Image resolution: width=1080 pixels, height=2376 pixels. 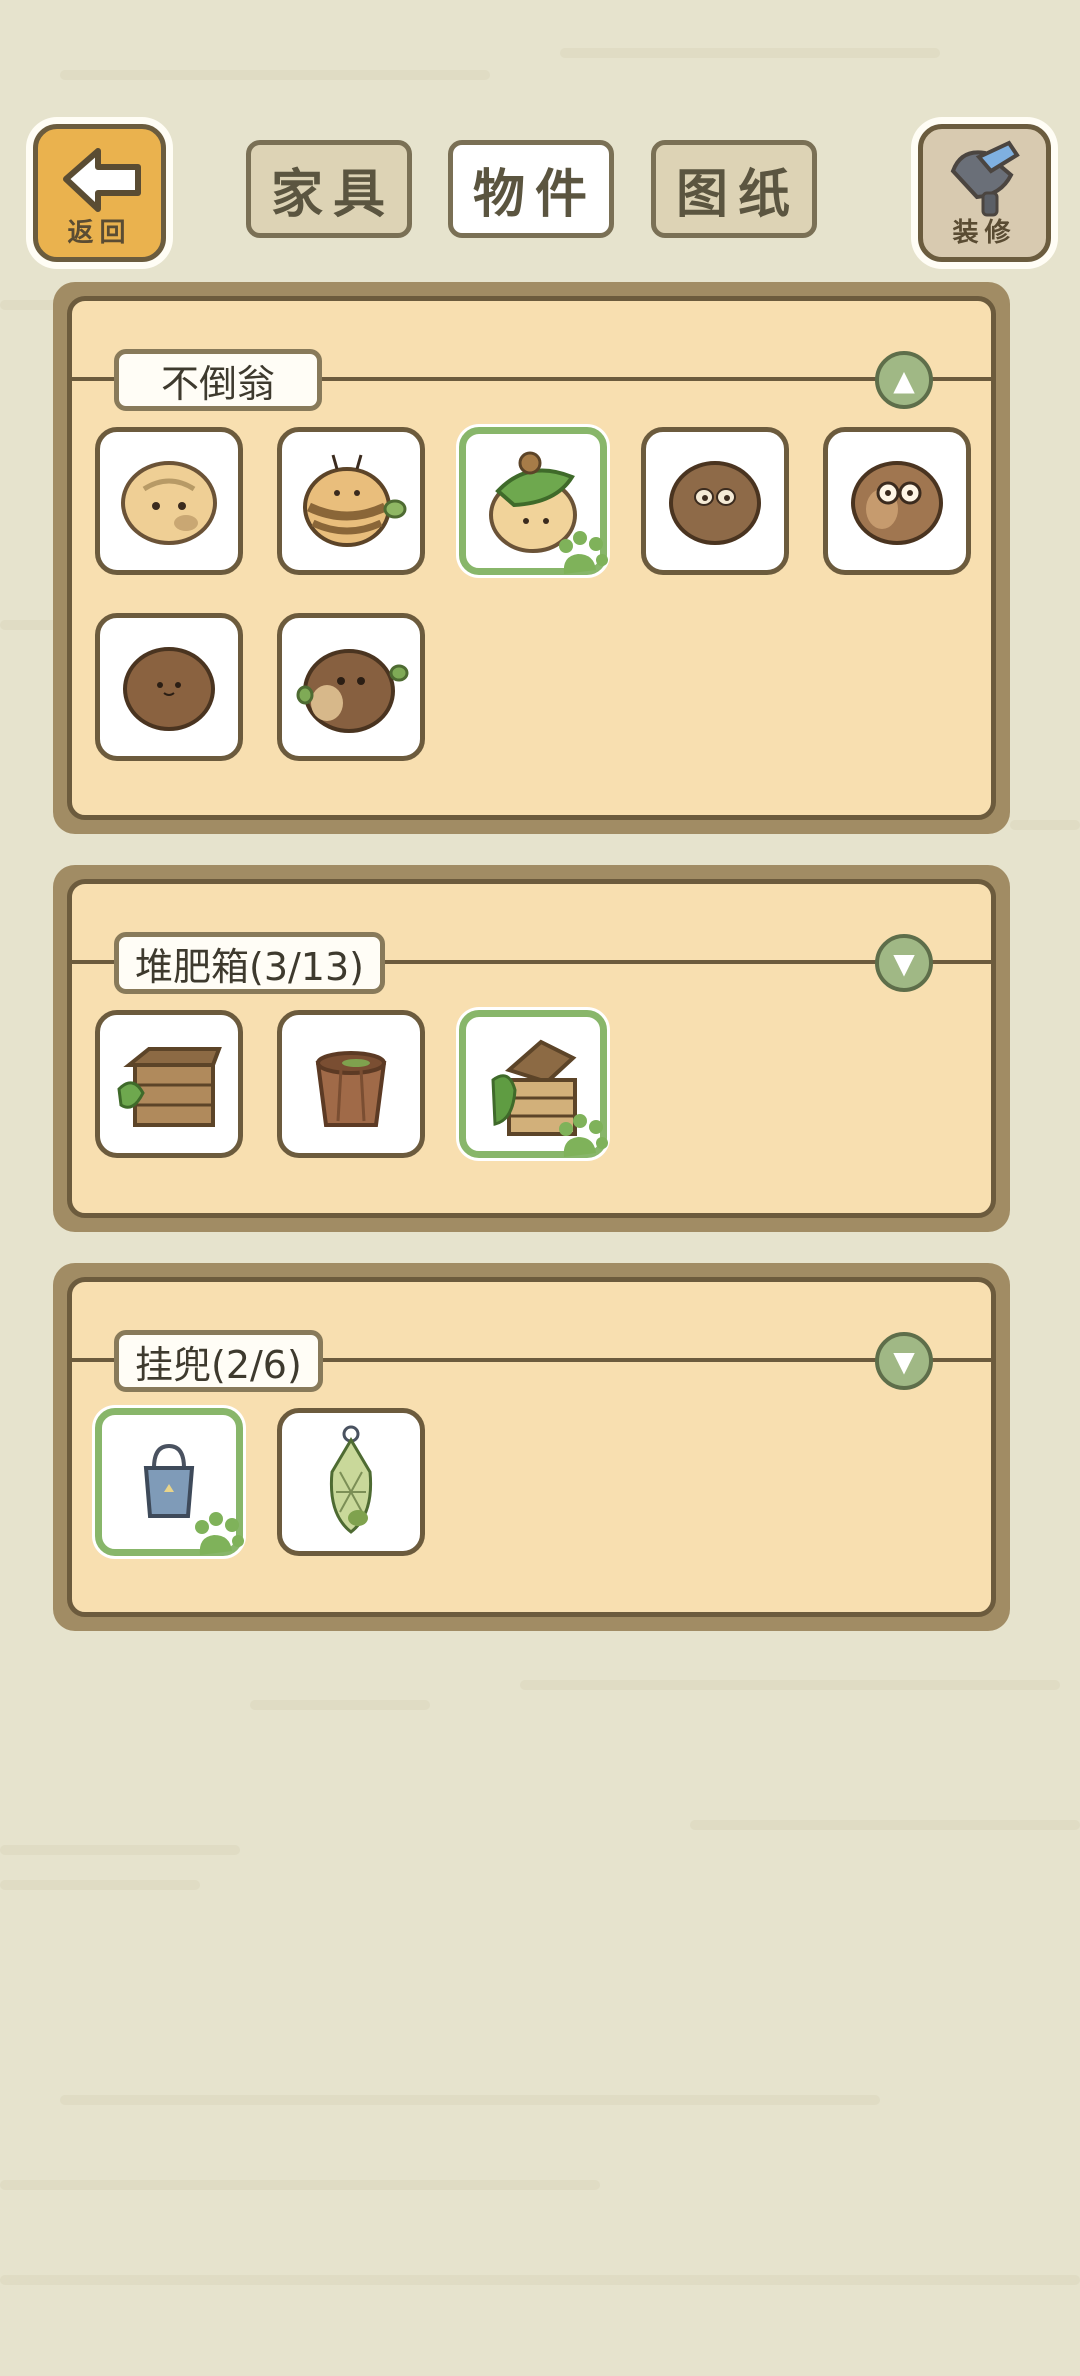 I want to click on compost-bucket-icon, so click(x=351, y=1089).